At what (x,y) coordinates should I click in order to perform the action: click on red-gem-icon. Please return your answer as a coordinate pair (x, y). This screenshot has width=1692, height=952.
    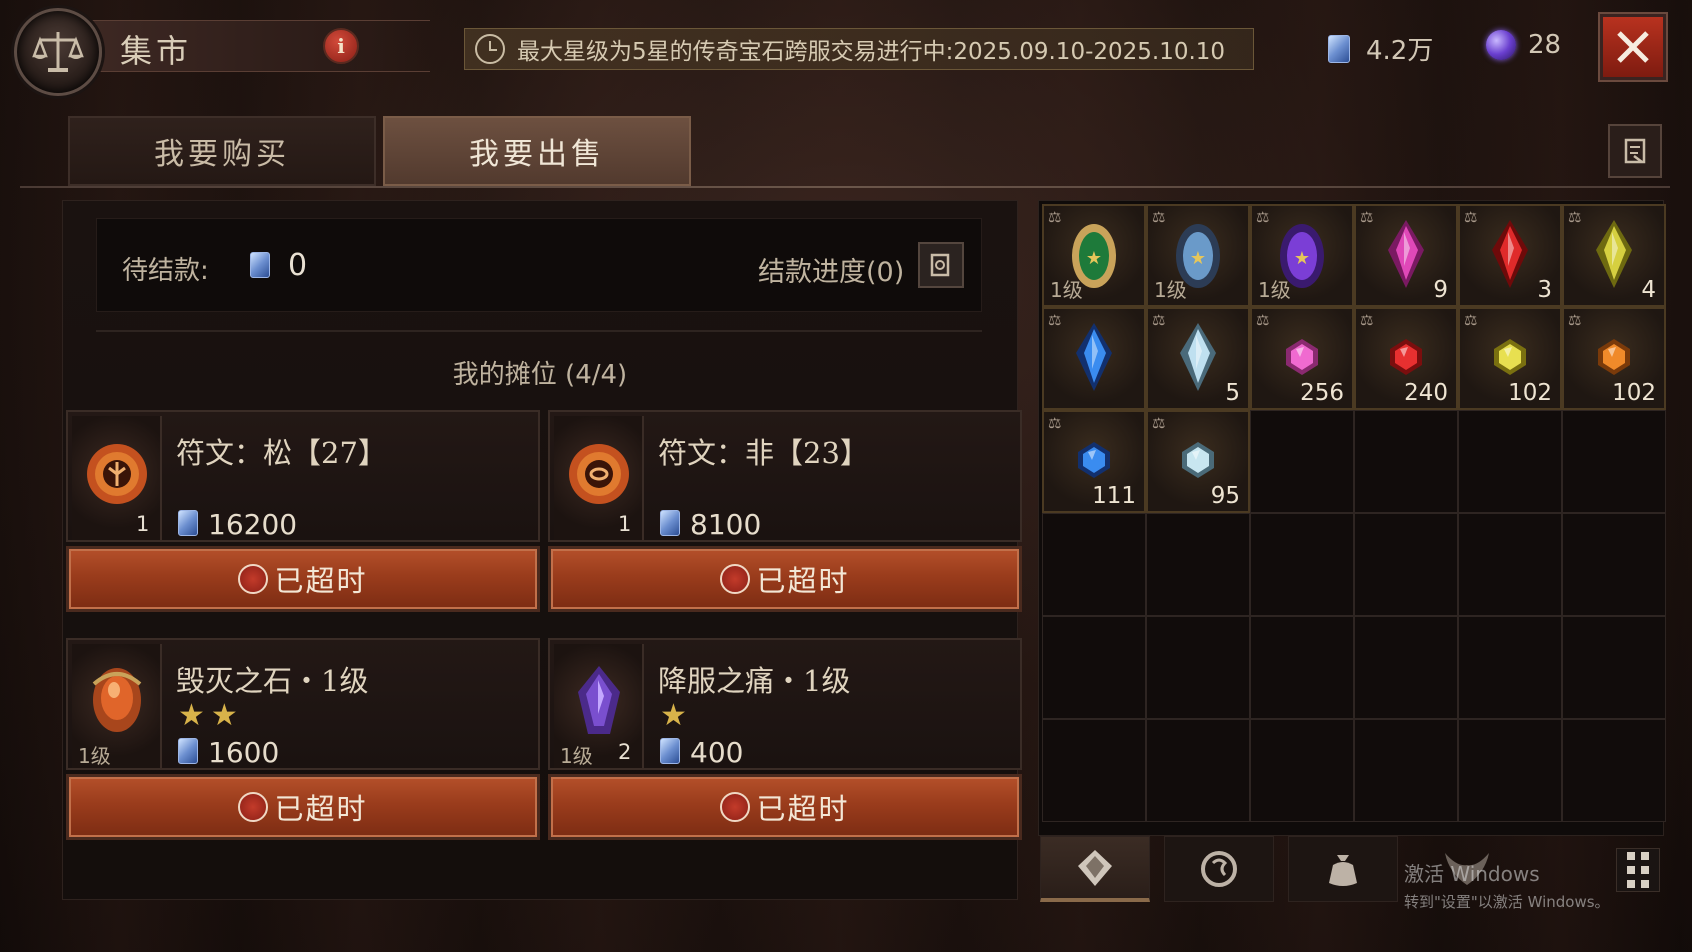
    Looking at the image, I should click on (1406, 356).